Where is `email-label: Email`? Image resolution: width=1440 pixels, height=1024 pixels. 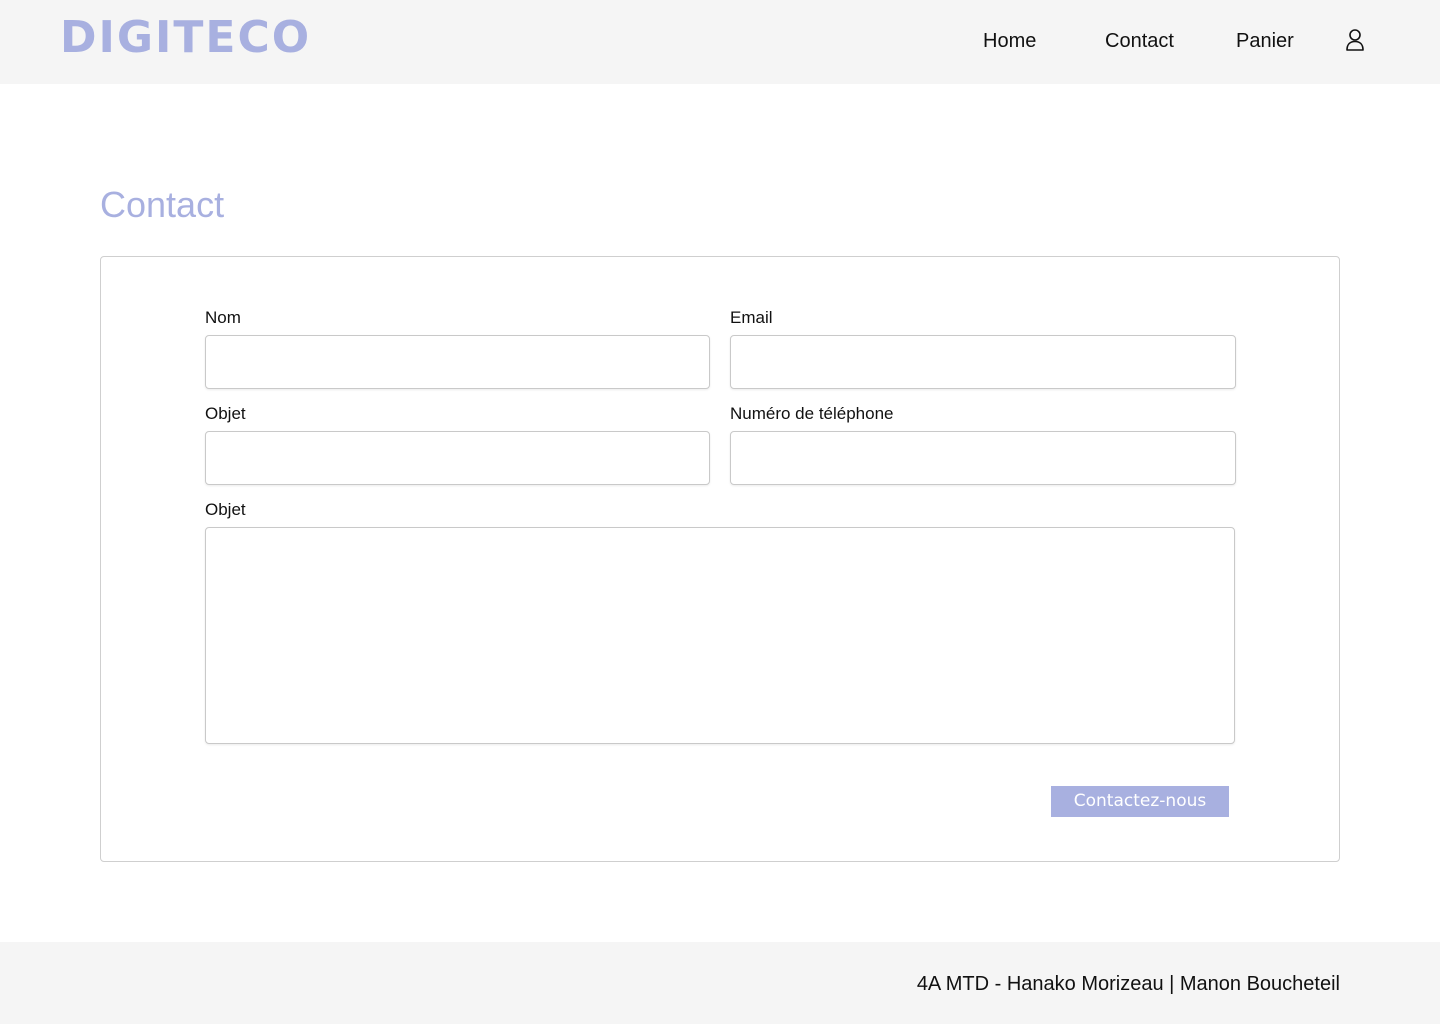
email-label: Email is located at coordinates (751, 317).